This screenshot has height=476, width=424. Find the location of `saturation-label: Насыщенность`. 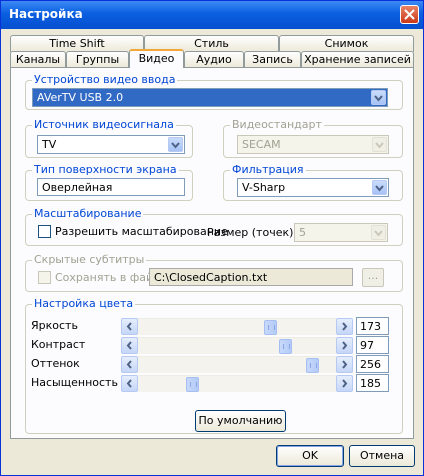

saturation-label: Насыщенность is located at coordinates (74, 382).